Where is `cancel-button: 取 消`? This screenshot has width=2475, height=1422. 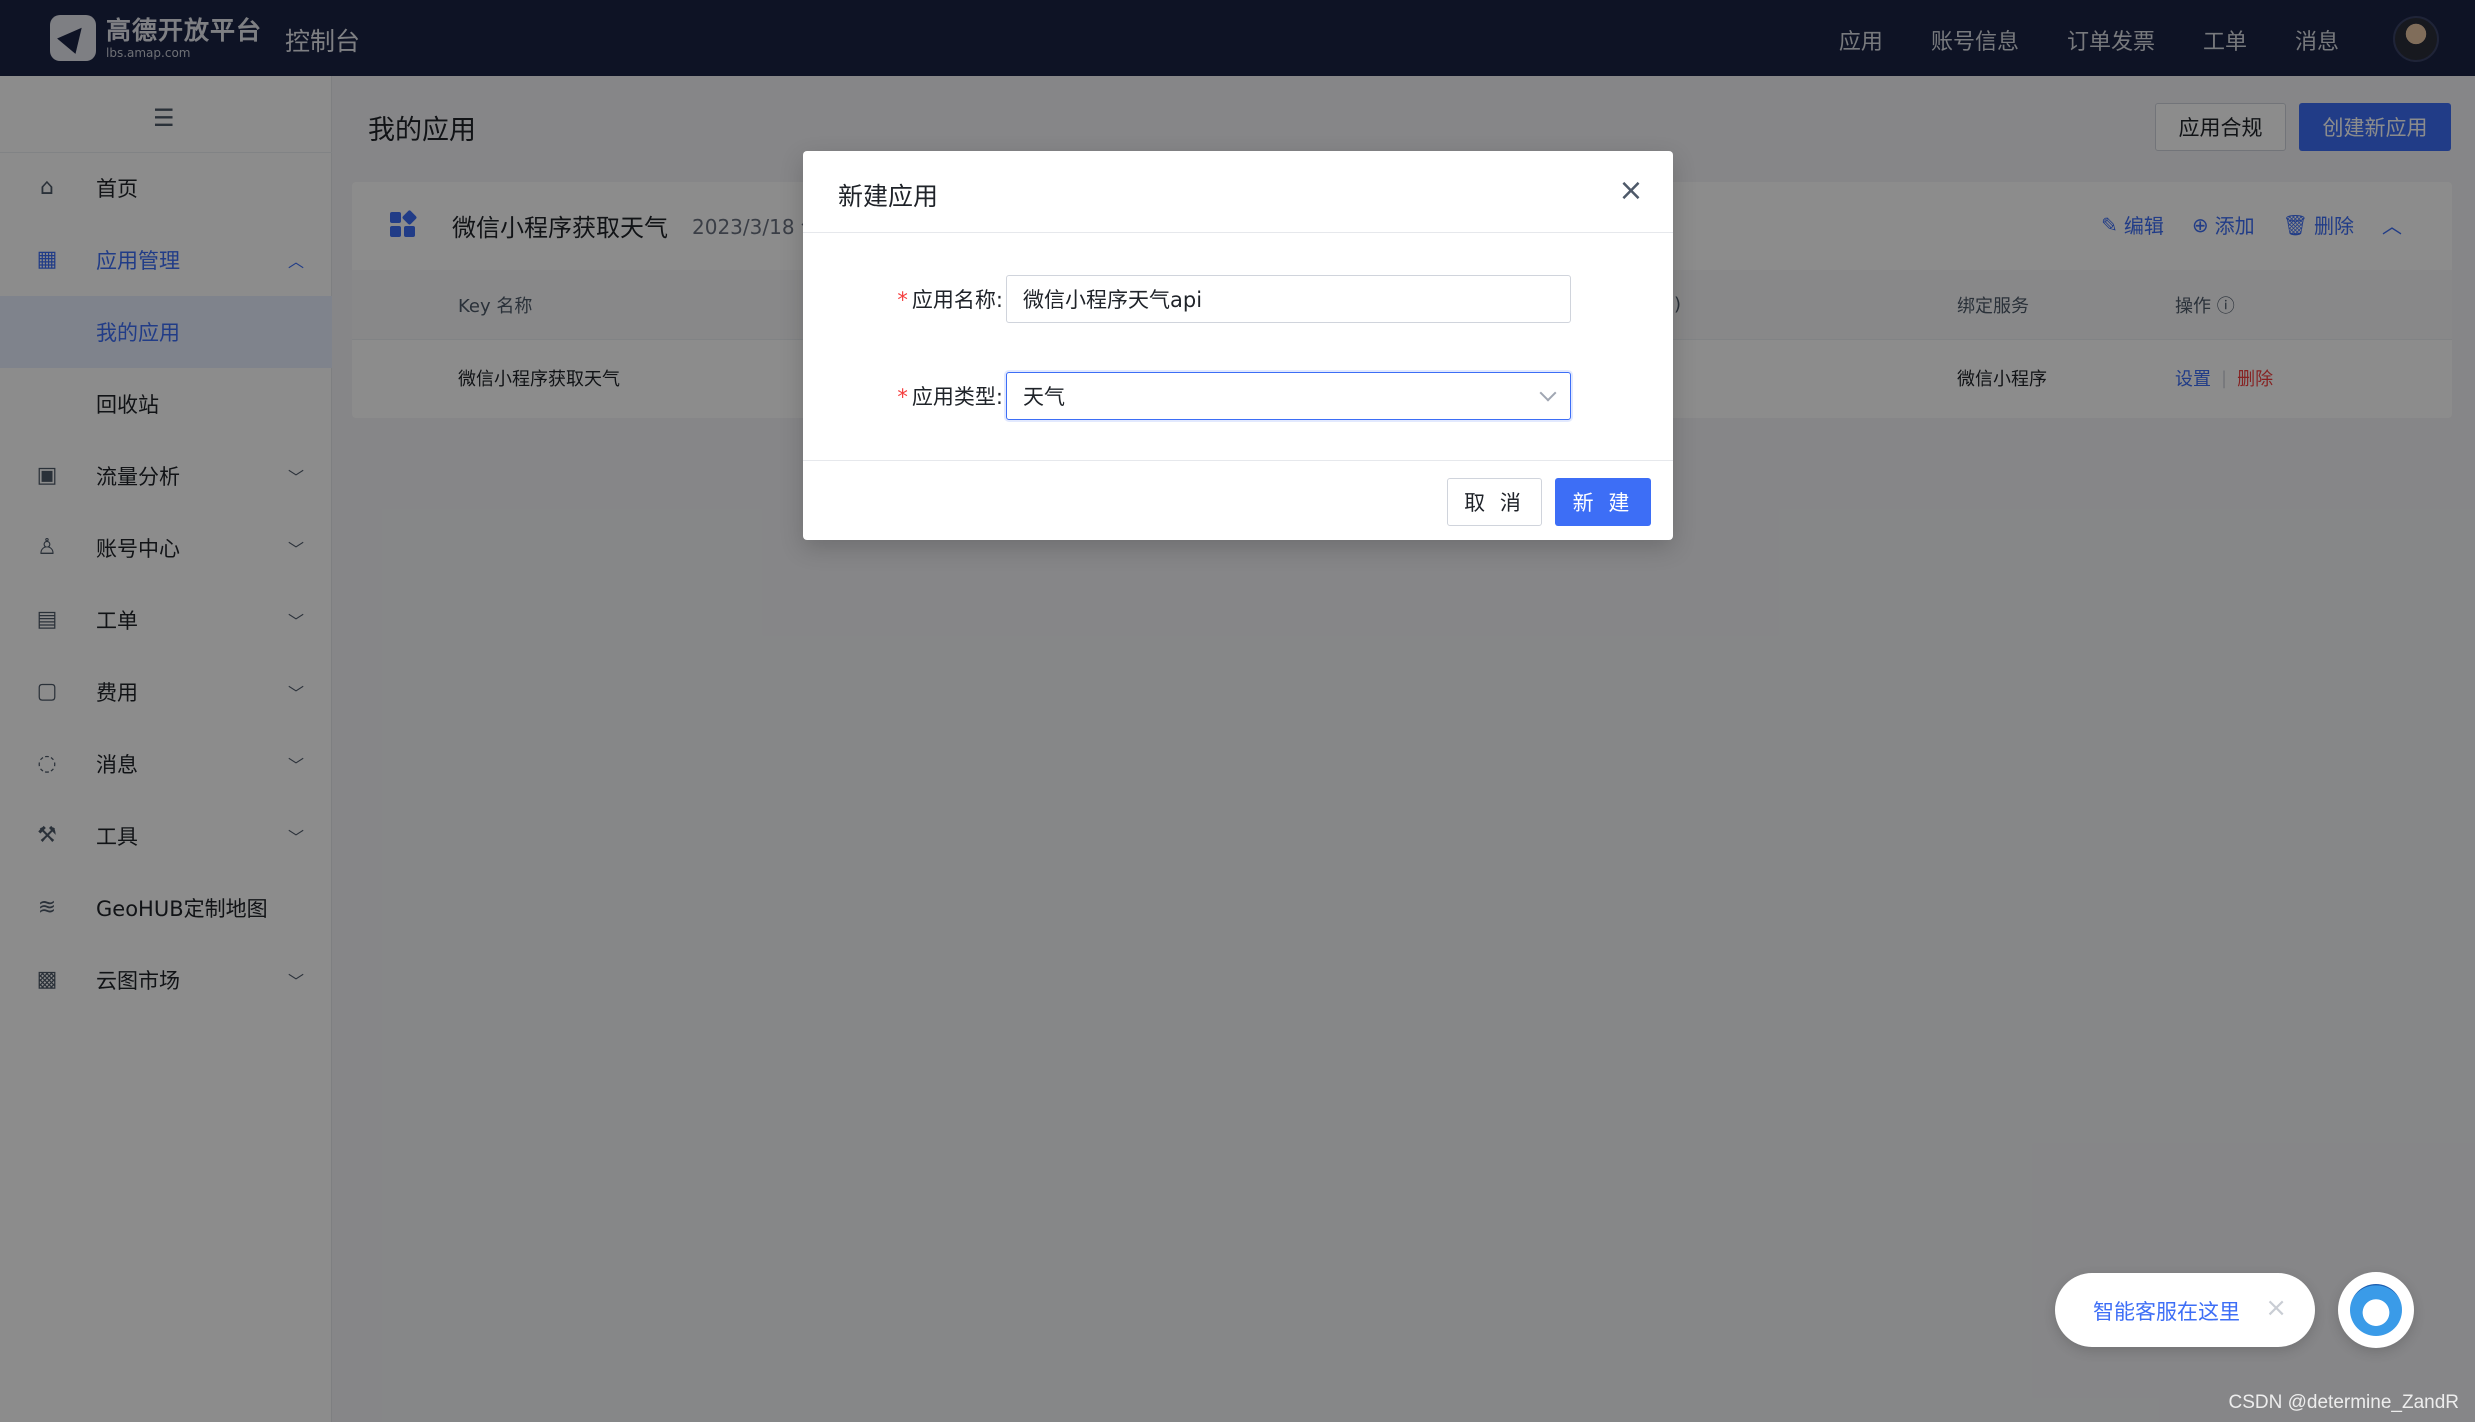 cancel-button: 取 消 is located at coordinates (1494, 502).